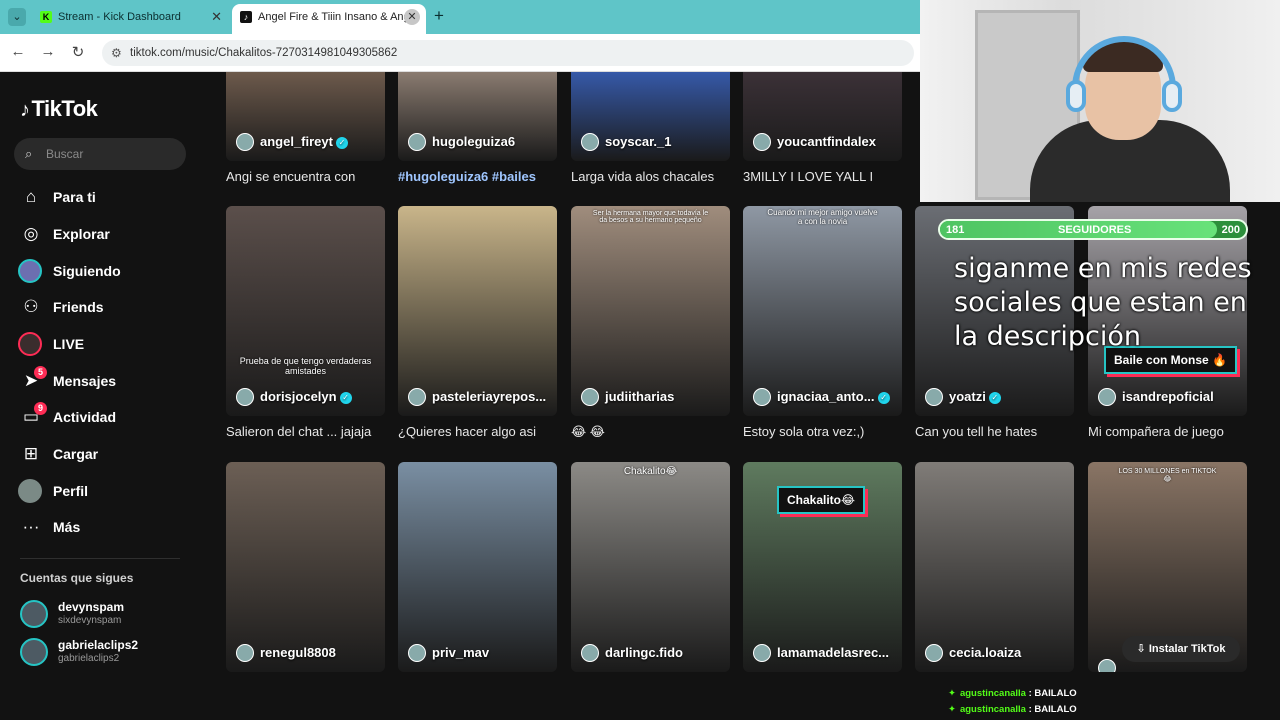  I want to click on video-author: renegul8808, so click(286, 653).